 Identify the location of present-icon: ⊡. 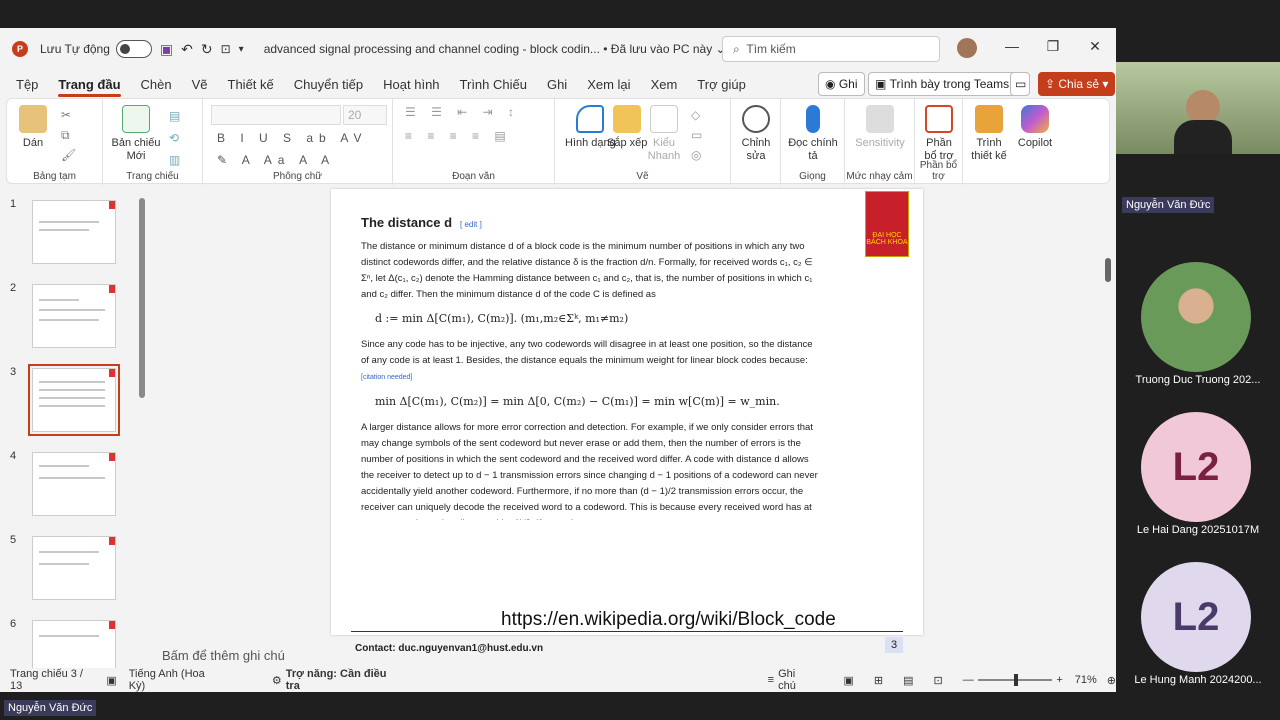
(226, 49).